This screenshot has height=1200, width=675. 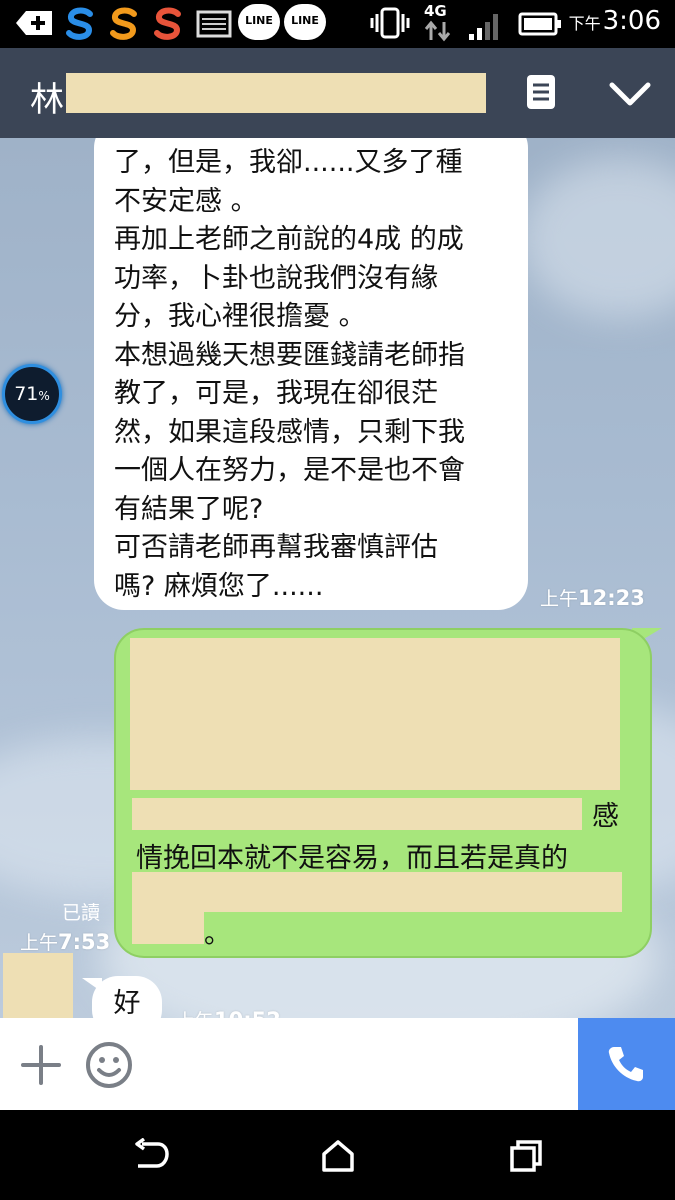 I want to click on back-icon, so click(x=151, y=1155).